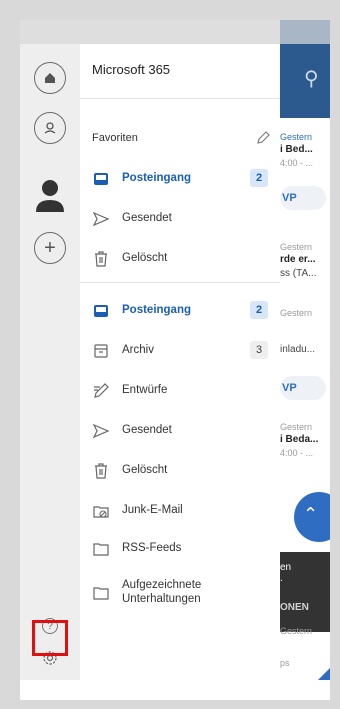 The image size is (340, 709). Describe the element at coordinates (131, 69) in the screenshot. I see `account-name: Microsoft 365` at that location.